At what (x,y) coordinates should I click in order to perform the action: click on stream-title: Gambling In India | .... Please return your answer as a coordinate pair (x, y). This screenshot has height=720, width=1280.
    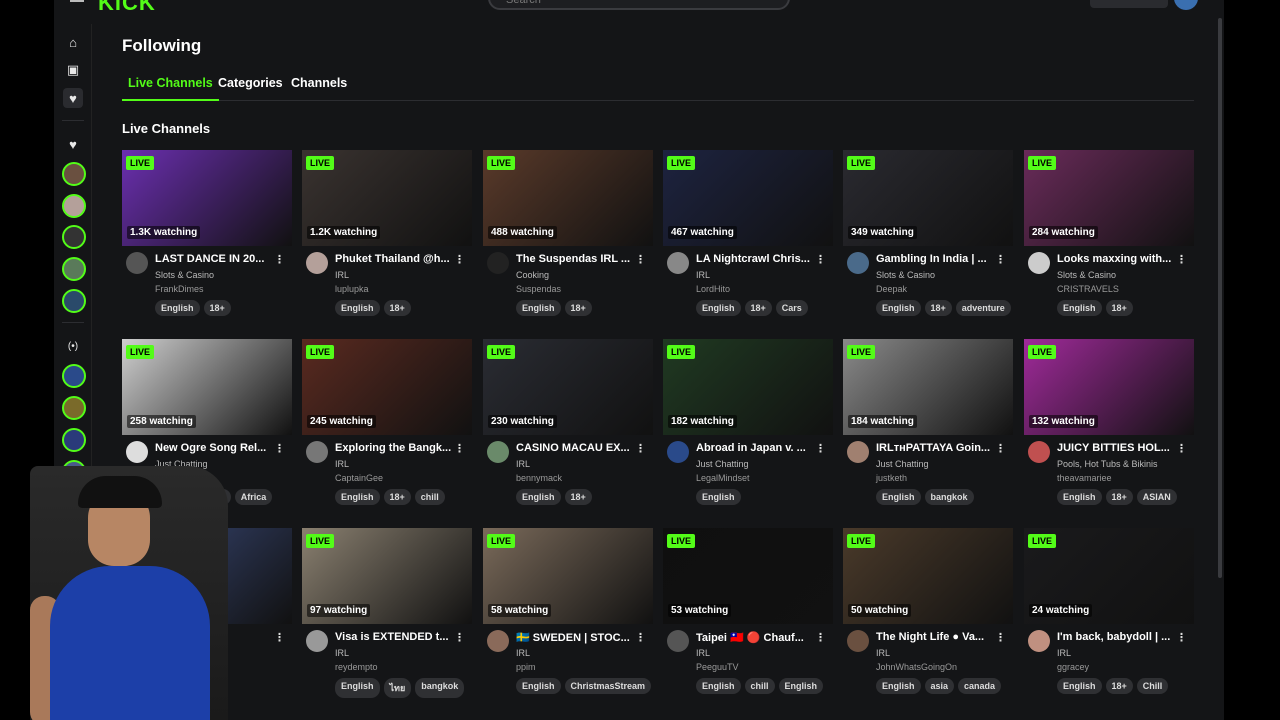
    Looking at the image, I should click on (935, 259).